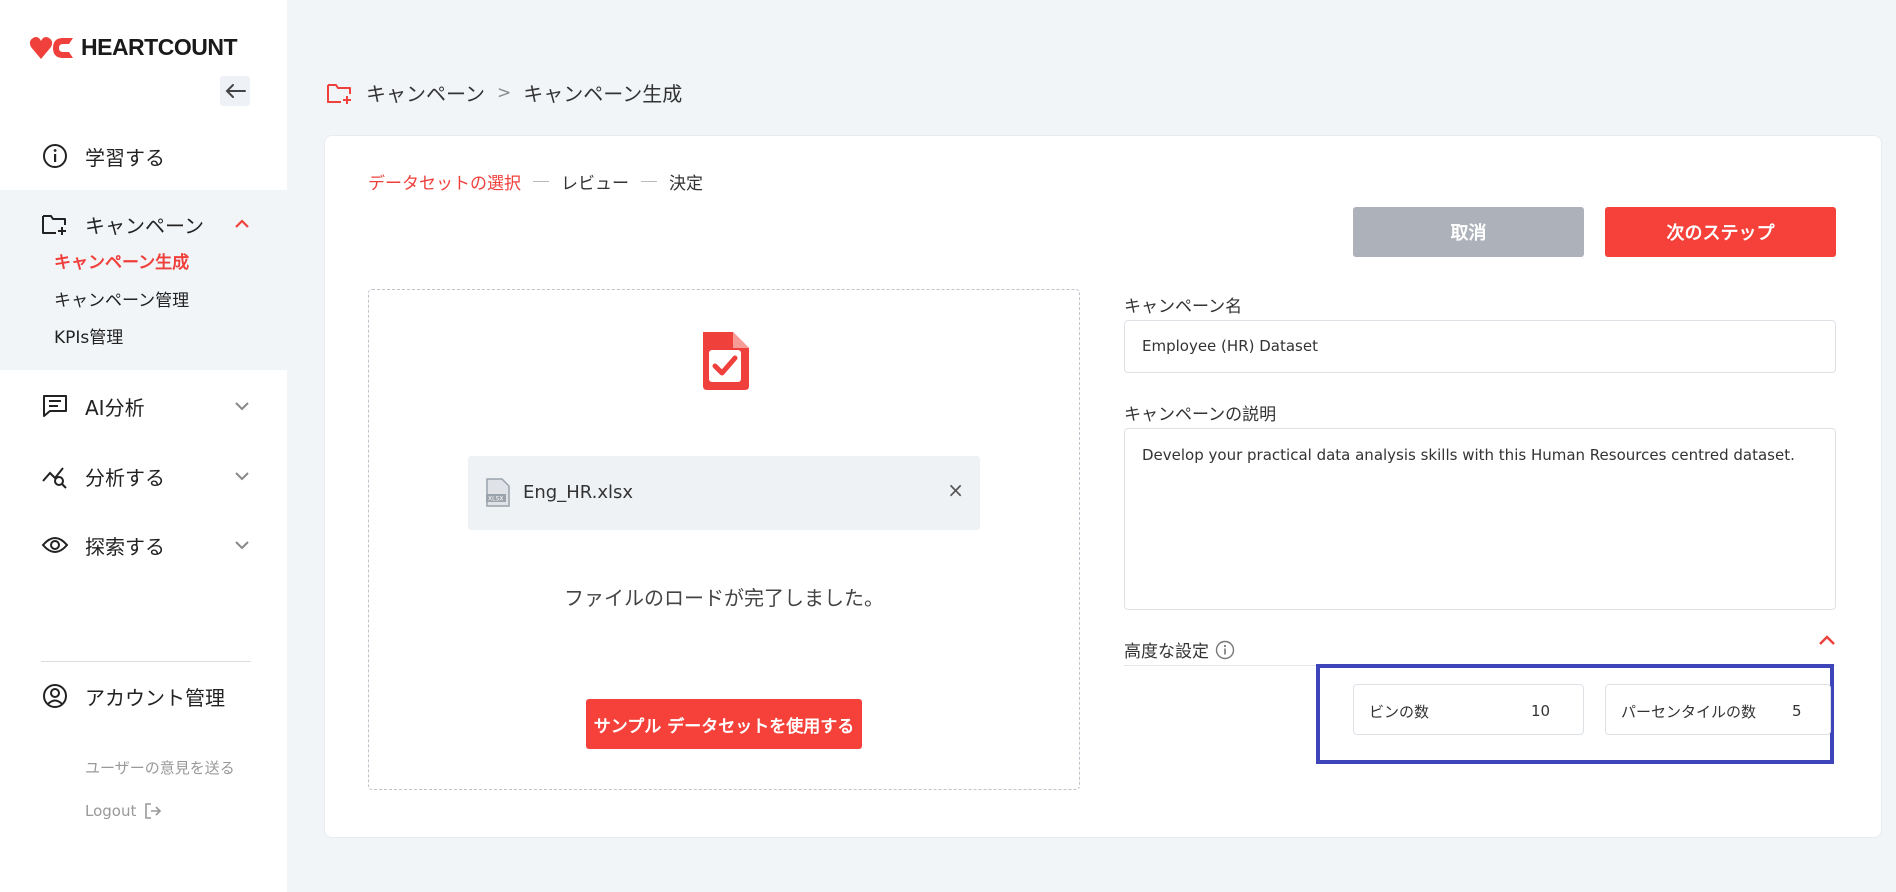 The height and width of the screenshot is (892, 1896). I want to click on nav-explore: 探索する, so click(143, 545).